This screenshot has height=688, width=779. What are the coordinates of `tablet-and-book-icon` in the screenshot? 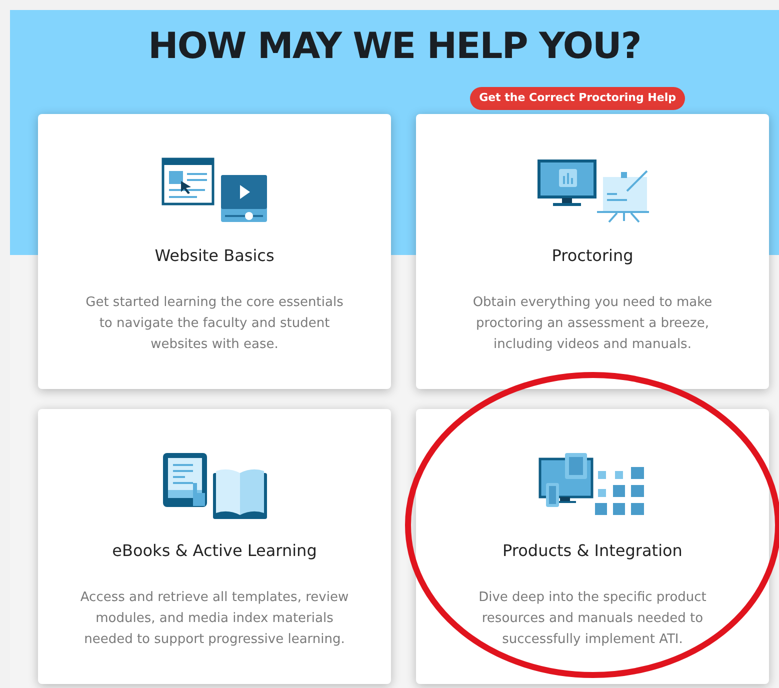 It's located at (214, 485).